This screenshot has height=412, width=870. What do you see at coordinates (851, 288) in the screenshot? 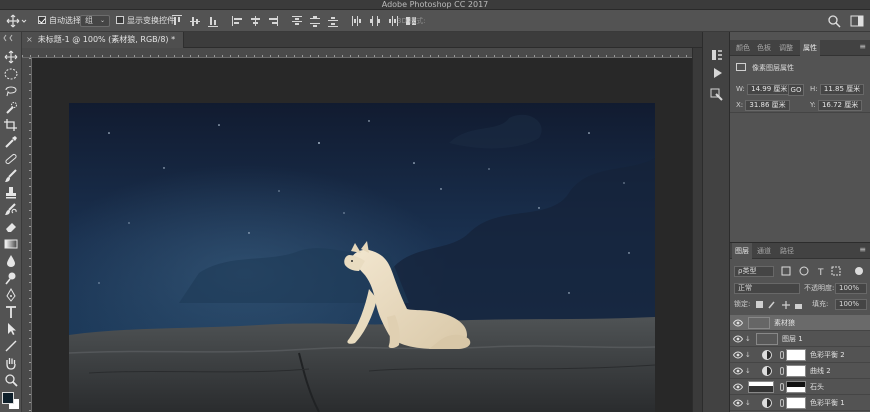
I see `opacity-input: 100%` at bounding box center [851, 288].